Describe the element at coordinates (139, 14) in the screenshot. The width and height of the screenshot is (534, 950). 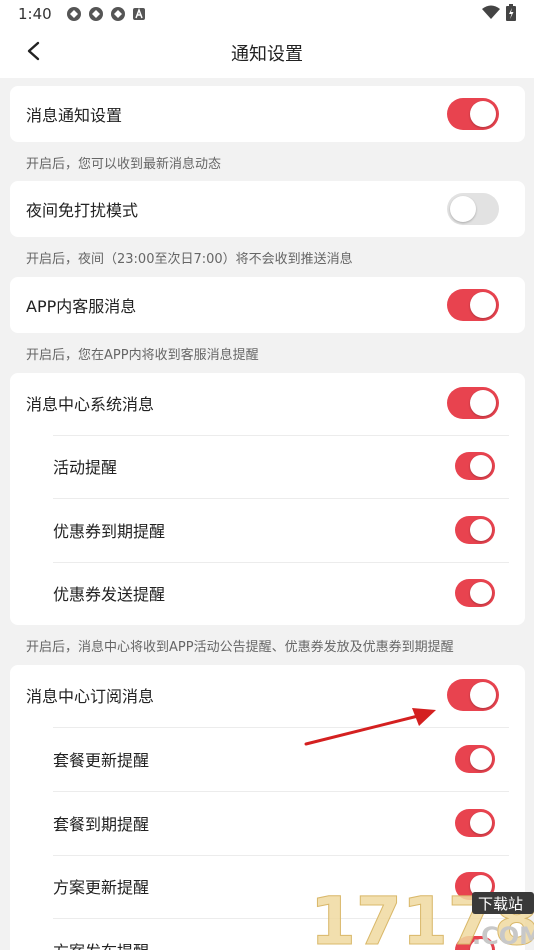
I see `a-icon` at that location.